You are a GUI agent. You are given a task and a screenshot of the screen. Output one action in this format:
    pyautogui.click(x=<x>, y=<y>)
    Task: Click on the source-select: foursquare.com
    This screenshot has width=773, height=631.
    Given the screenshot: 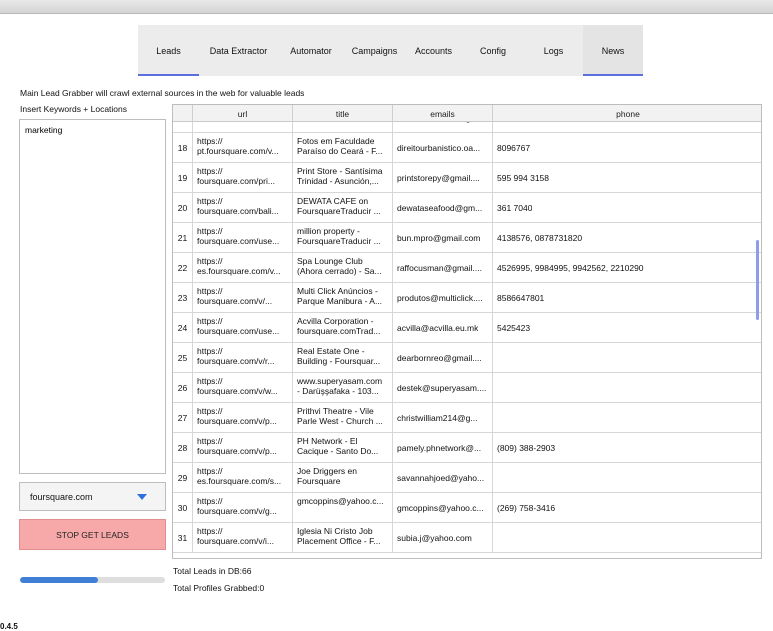 What is the action you would take?
    pyautogui.click(x=92, y=496)
    